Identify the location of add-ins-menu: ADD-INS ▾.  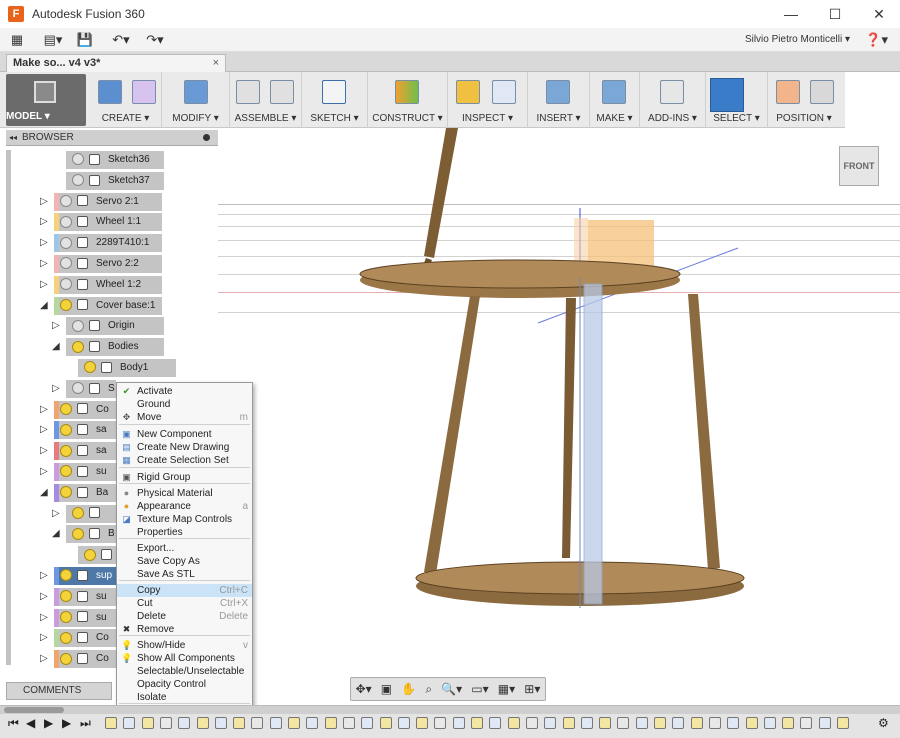
(672, 118).